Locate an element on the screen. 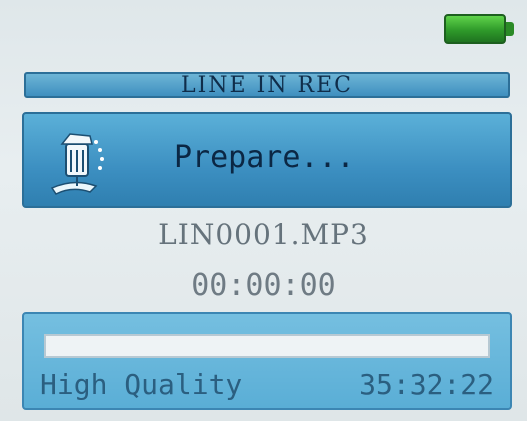  battery-tip is located at coordinates (510, 29).